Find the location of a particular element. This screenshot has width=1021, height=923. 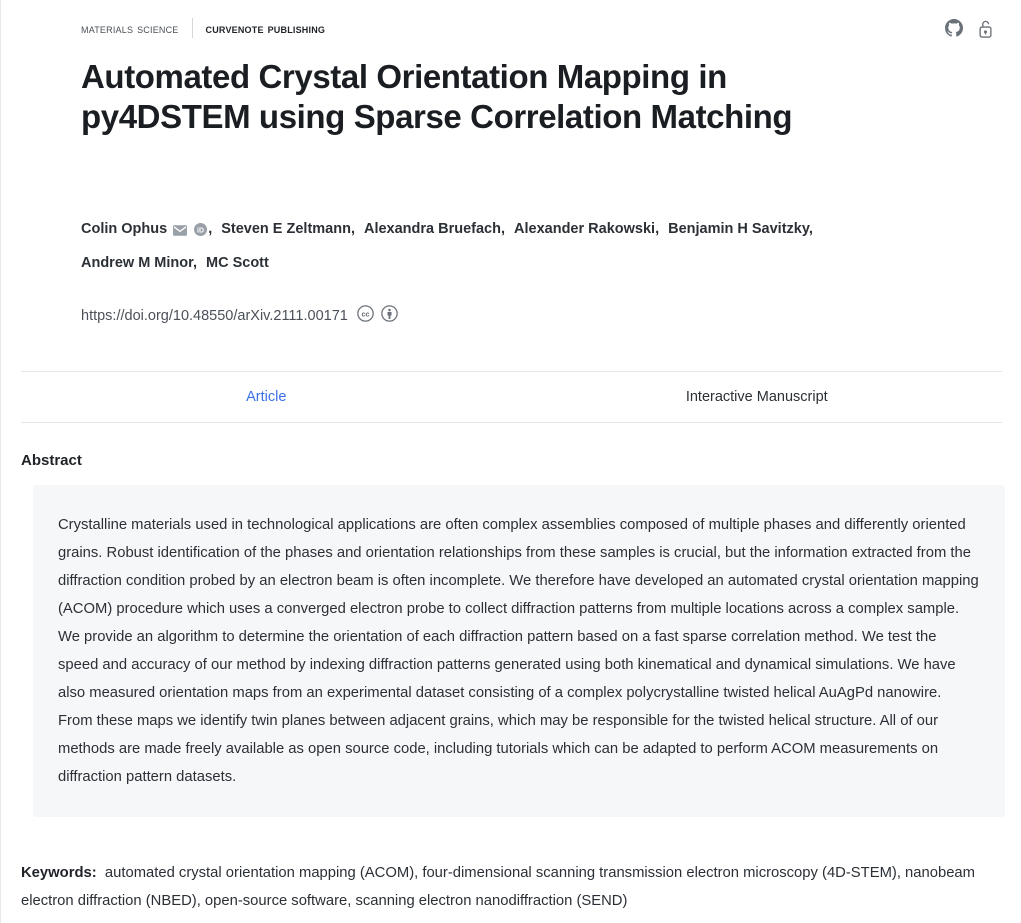

keywords-label: Keywords: is located at coordinates (59, 873).